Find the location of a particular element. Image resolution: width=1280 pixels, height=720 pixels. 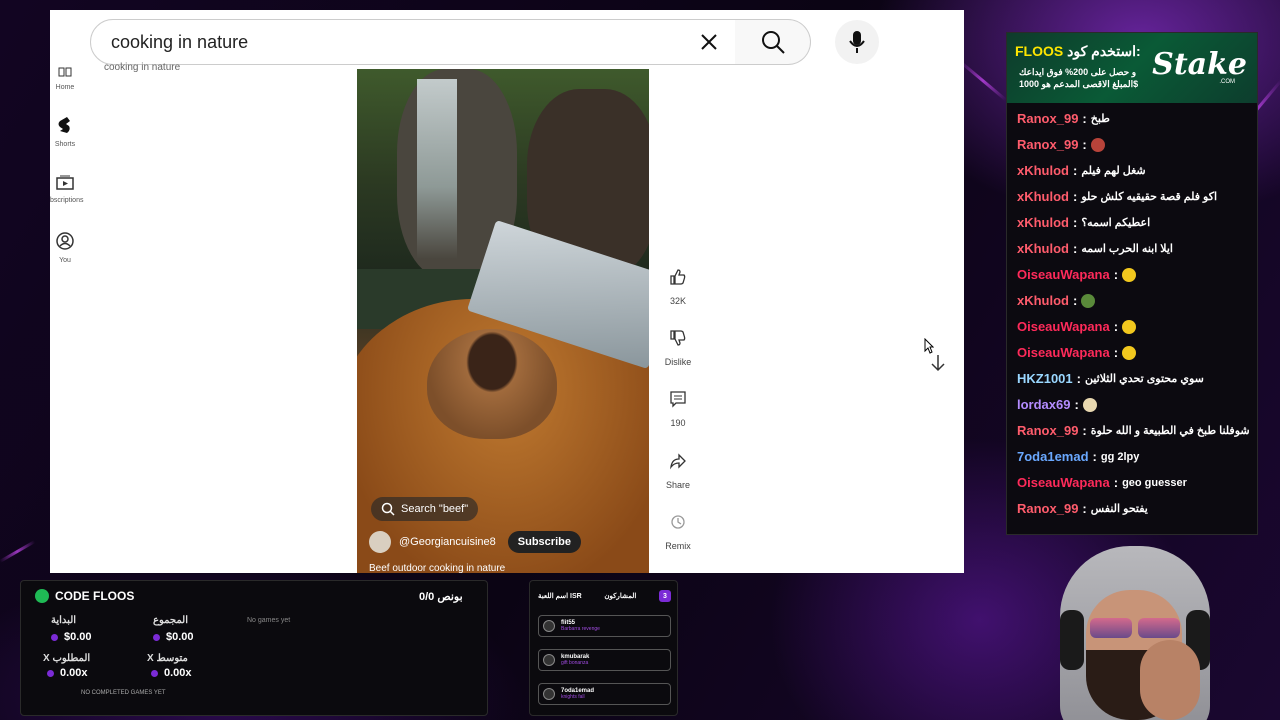

search-button is located at coordinates (773, 42).